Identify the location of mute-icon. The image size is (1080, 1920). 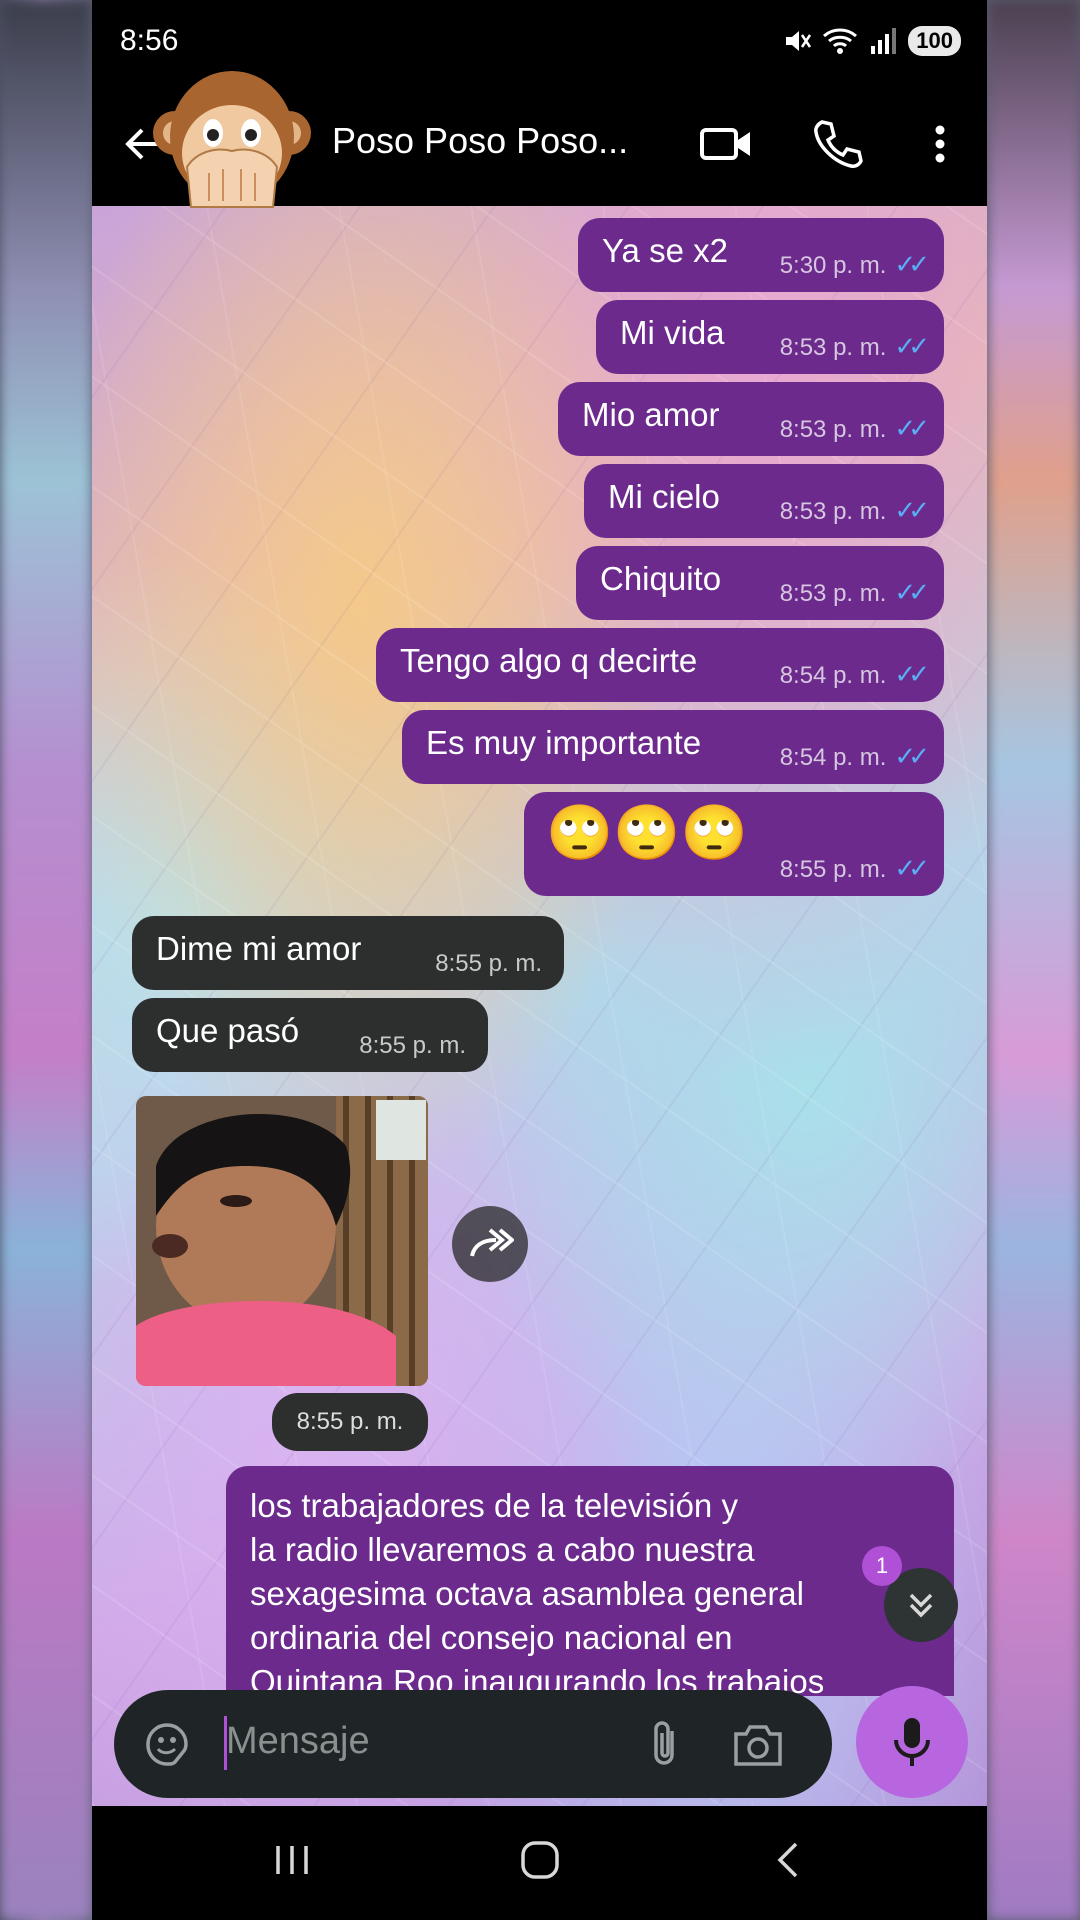
(799, 41).